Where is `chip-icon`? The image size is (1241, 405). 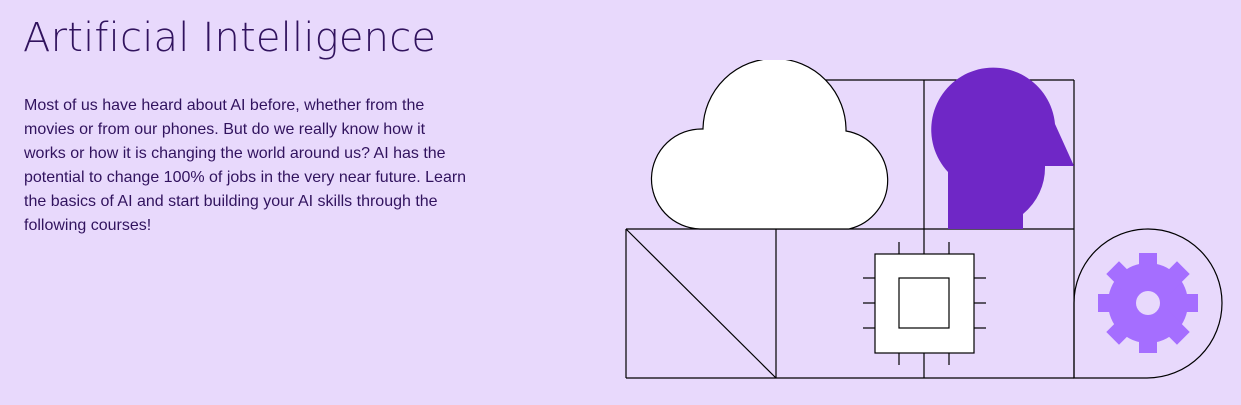
chip-icon is located at coordinates (924, 303).